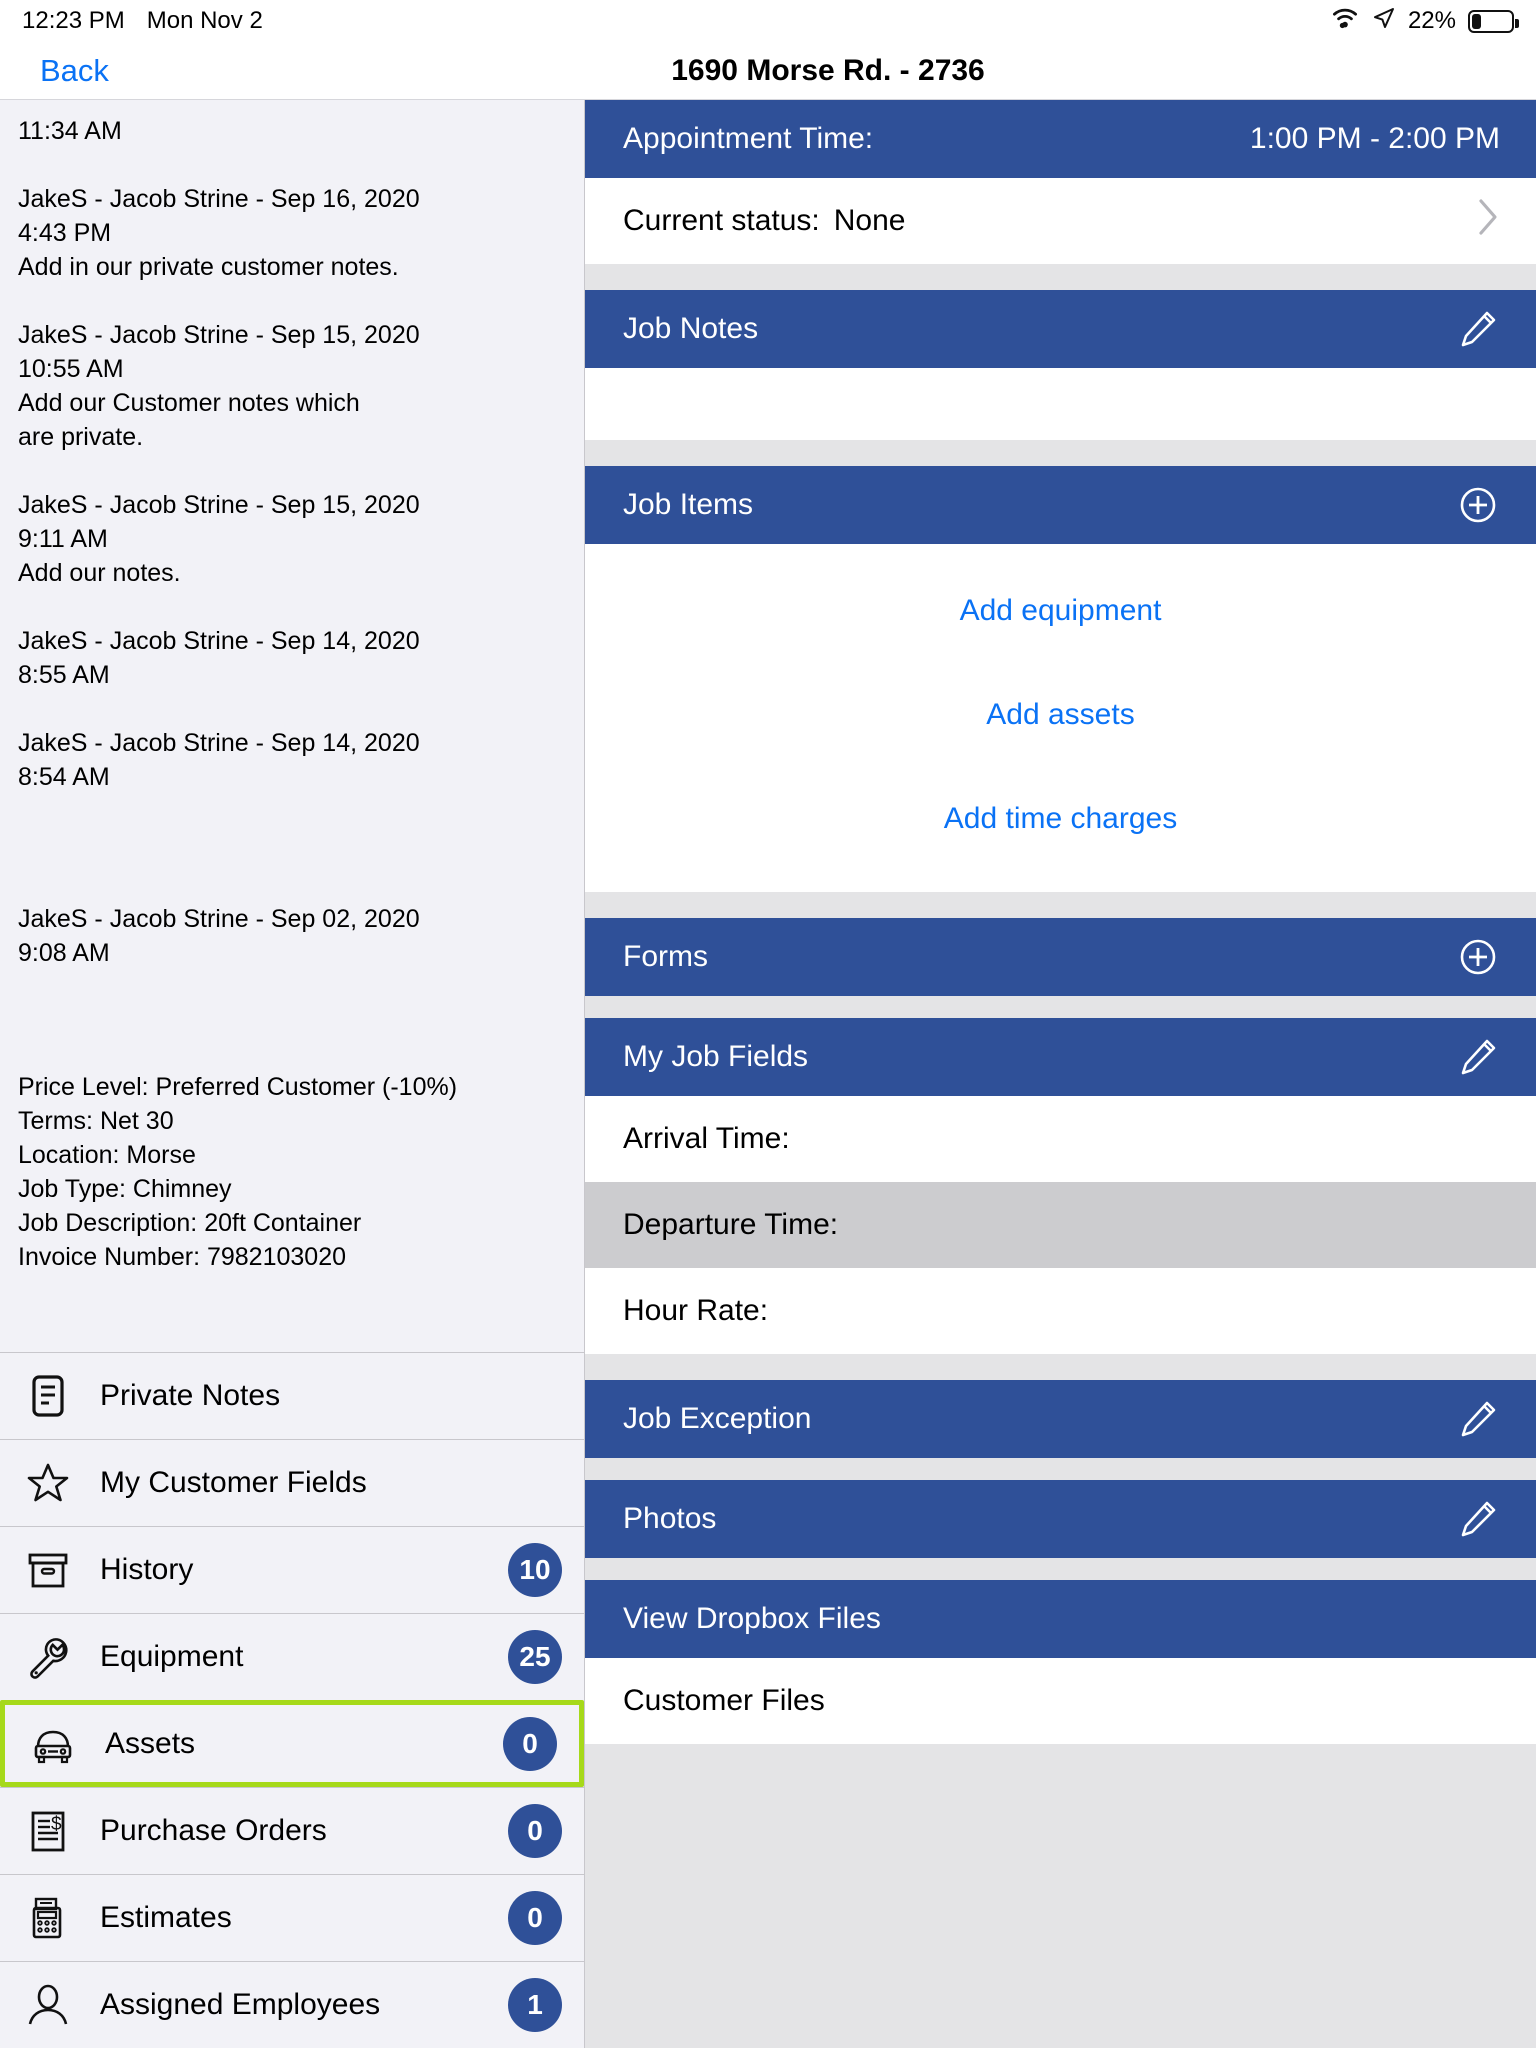 This screenshot has width=1536, height=2048. I want to click on location-arrow-icon, so click(1384, 21).